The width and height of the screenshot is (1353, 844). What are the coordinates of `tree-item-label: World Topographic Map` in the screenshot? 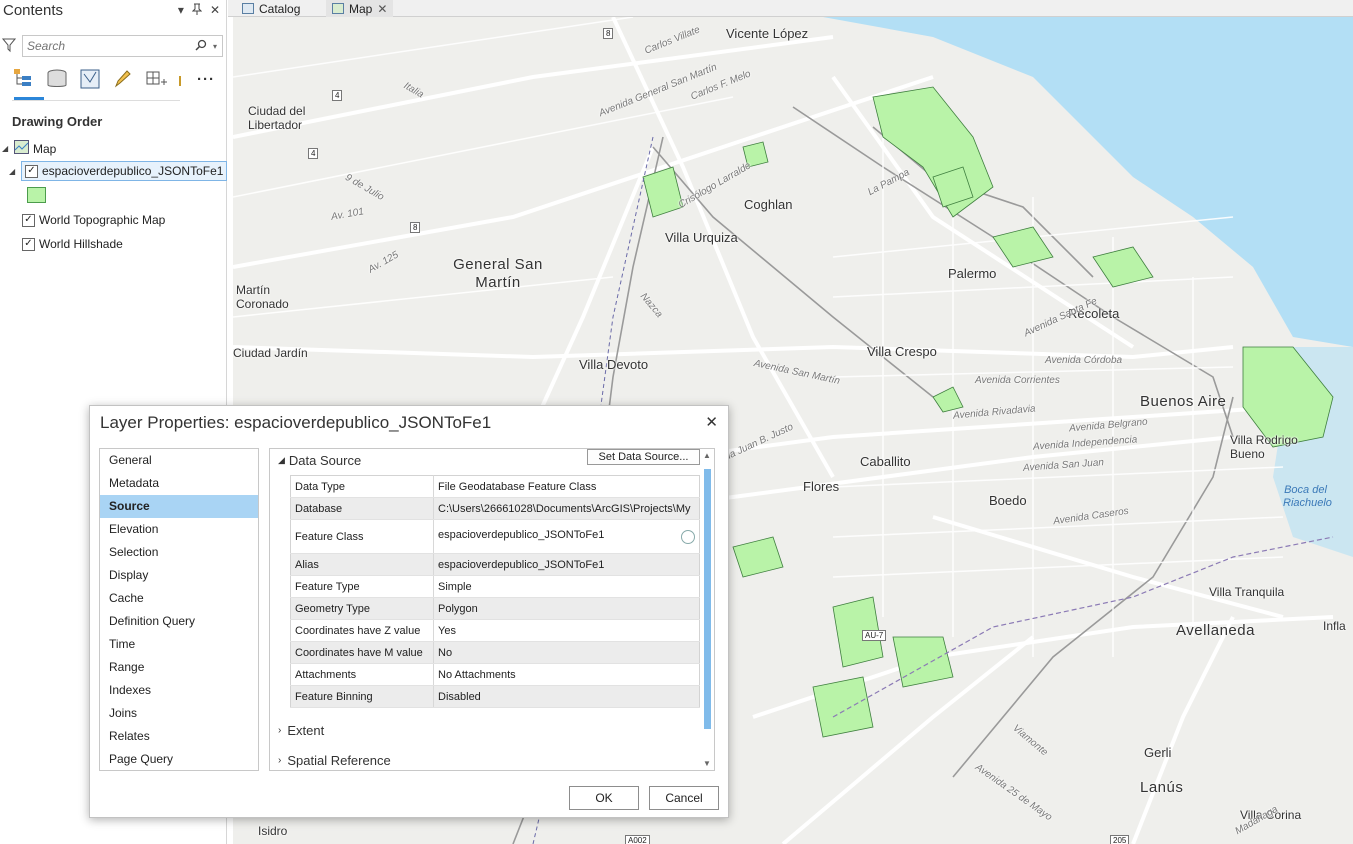 It's located at (102, 220).